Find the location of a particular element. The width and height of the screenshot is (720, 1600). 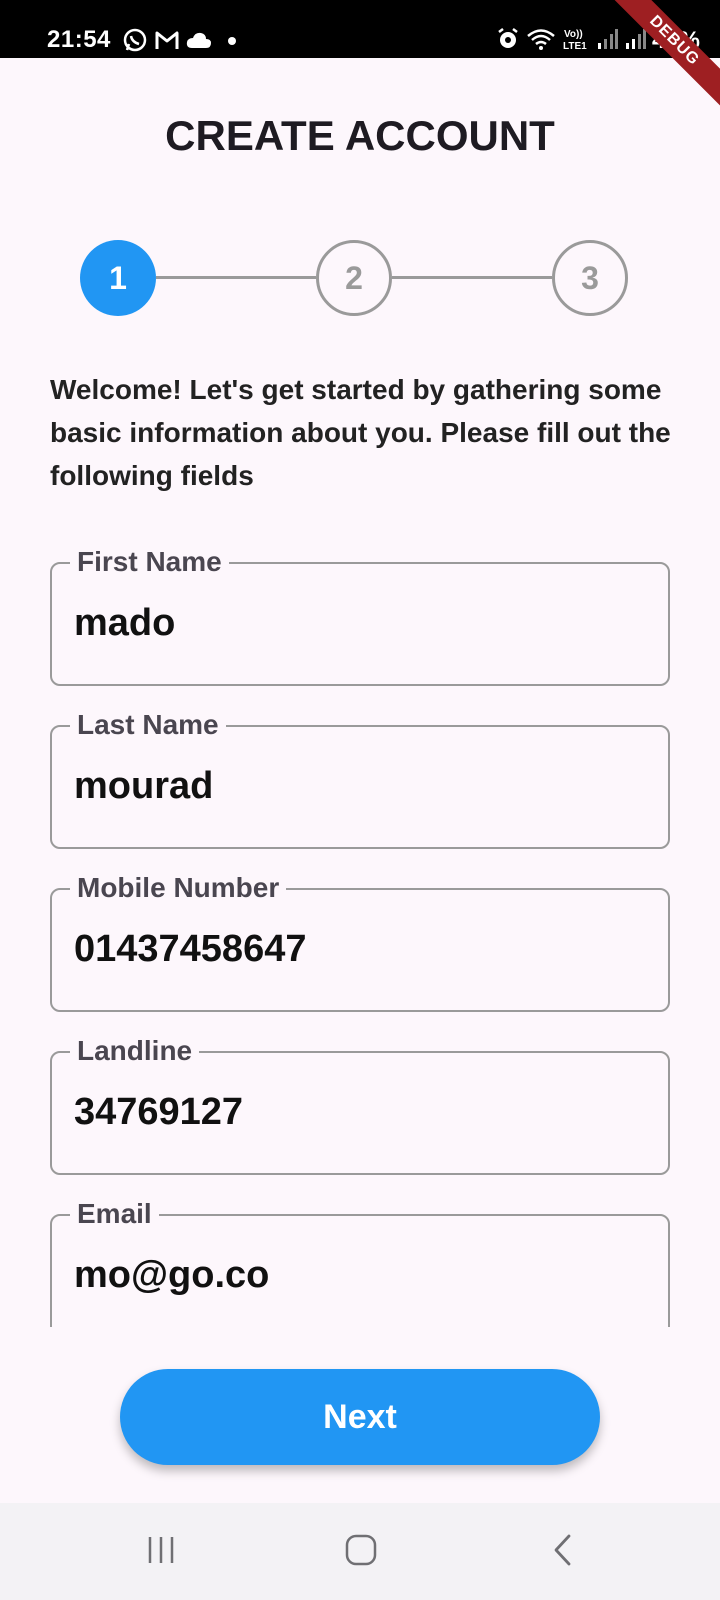

next-button: Next is located at coordinates (360, 1417).